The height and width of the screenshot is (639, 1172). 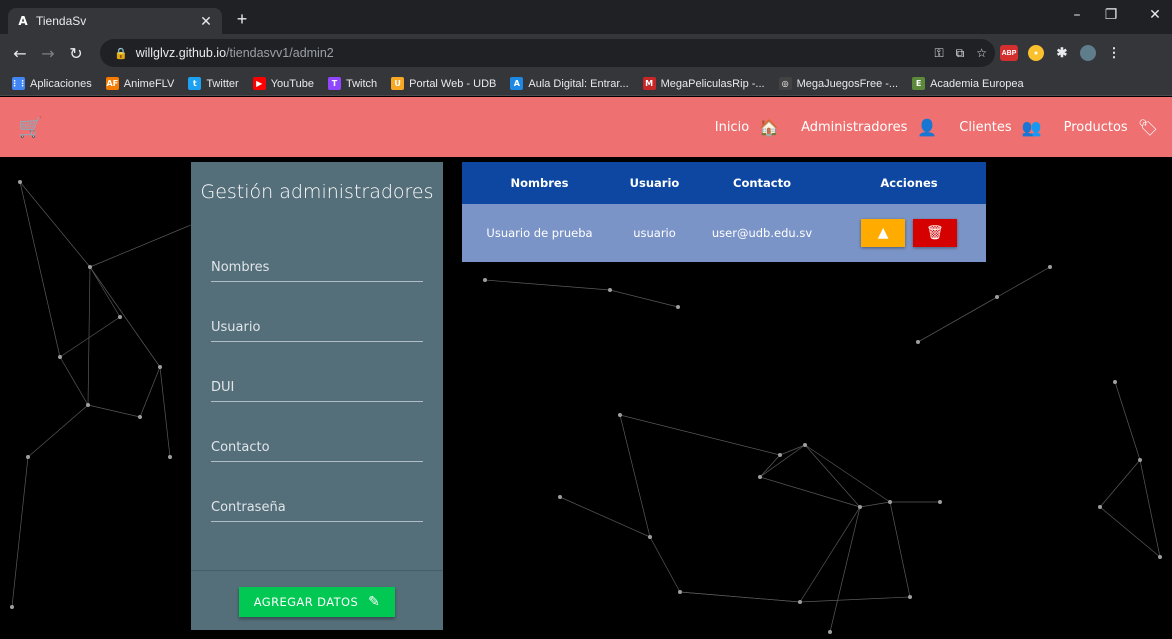 What do you see at coordinates (361, 83) in the screenshot?
I see `bookmark-label: Twitch` at bounding box center [361, 83].